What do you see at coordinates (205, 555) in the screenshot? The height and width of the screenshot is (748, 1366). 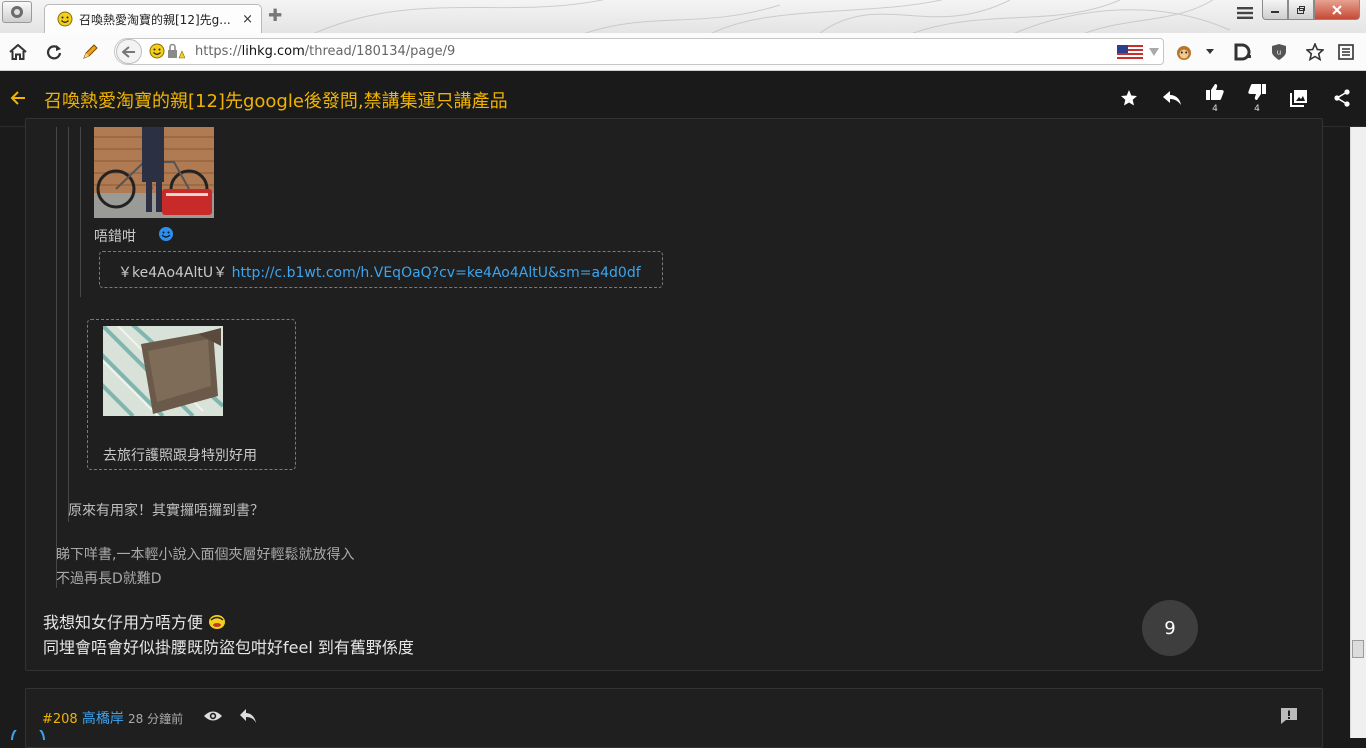 I see `quote-level1-line1: 睇下咩書,一本輕小說入面個夾層好輕鬆就放得入` at bounding box center [205, 555].